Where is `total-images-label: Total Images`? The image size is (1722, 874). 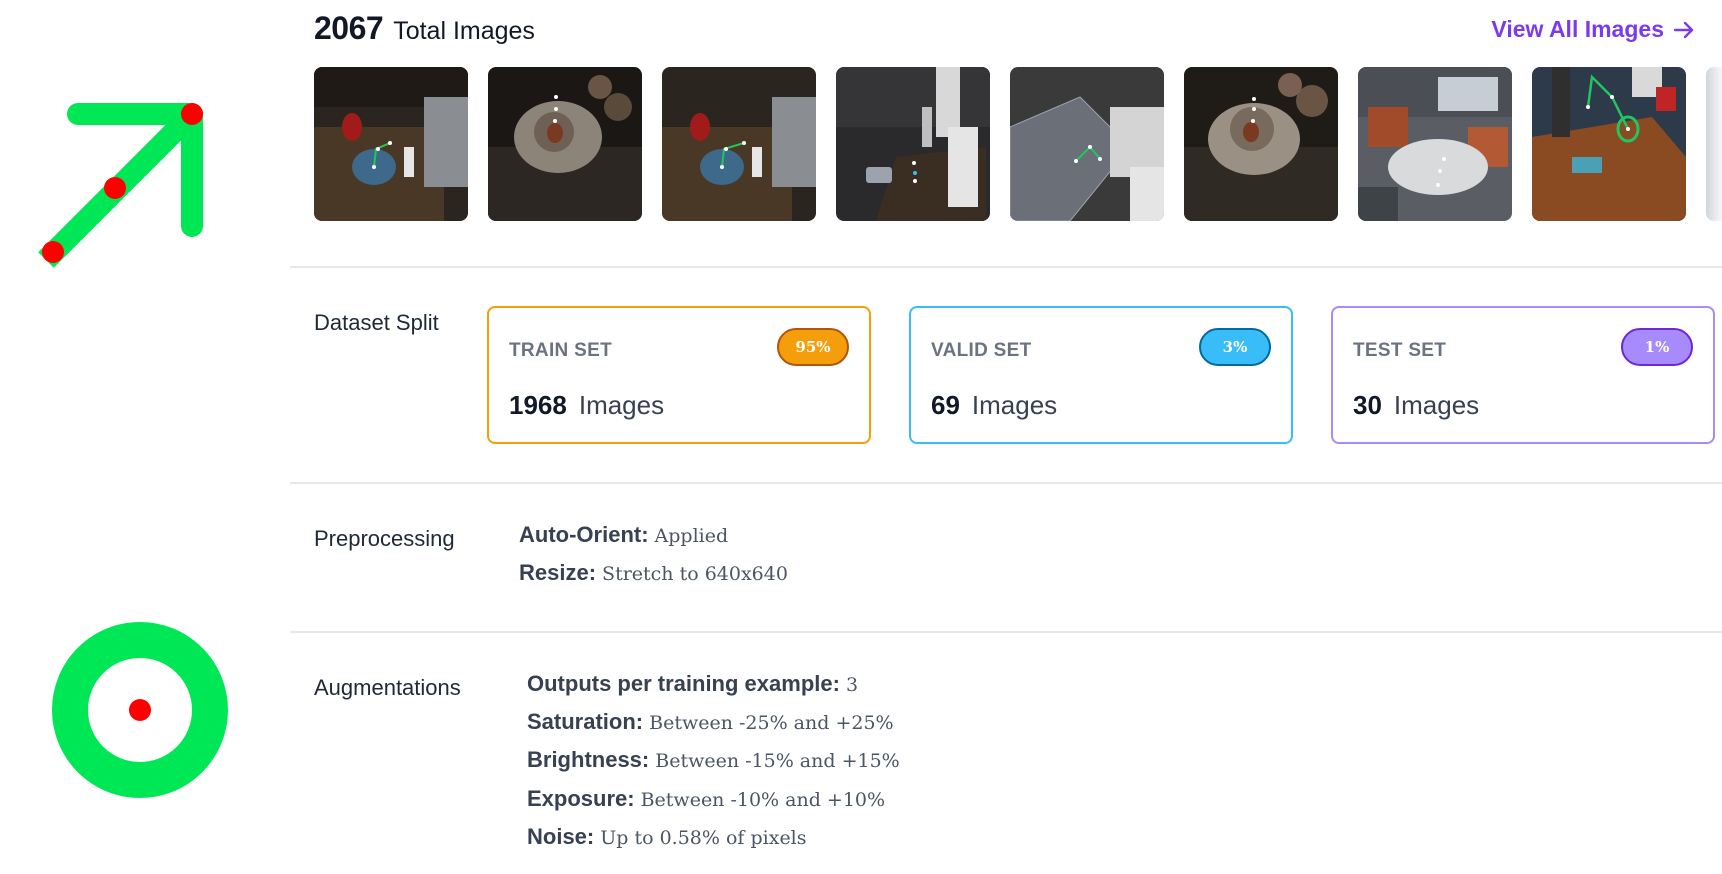
total-images-label: Total Images is located at coordinates (464, 31).